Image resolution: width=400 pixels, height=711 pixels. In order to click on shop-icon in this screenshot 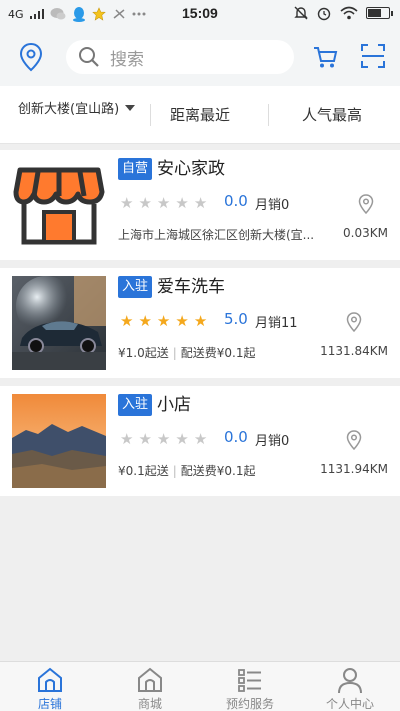, I will do `click(50, 679)`.